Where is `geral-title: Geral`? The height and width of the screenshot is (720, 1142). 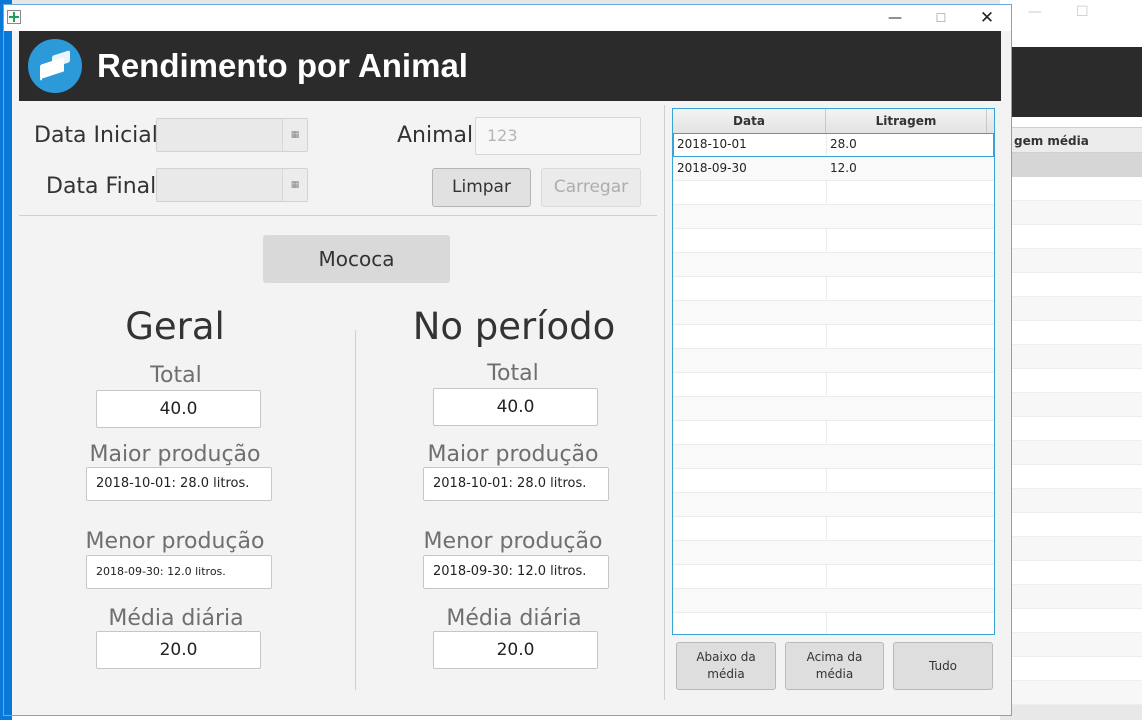
geral-title: Geral is located at coordinates (175, 326).